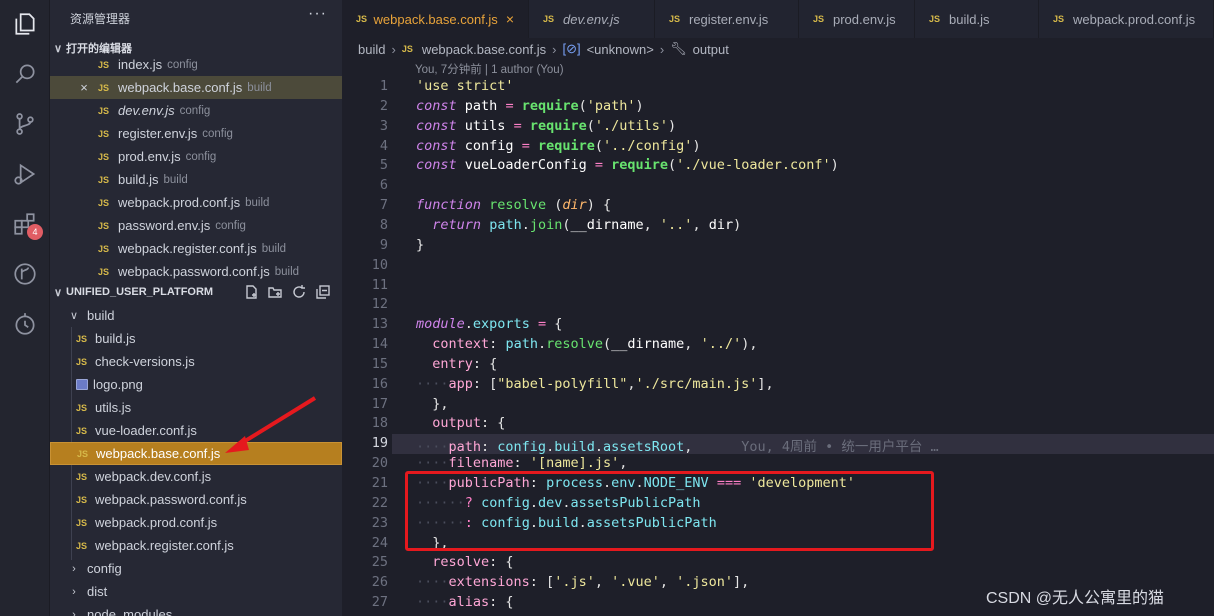  What do you see at coordinates (669, 511) in the screenshot?
I see `annotation-box` at bounding box center [669, 511].